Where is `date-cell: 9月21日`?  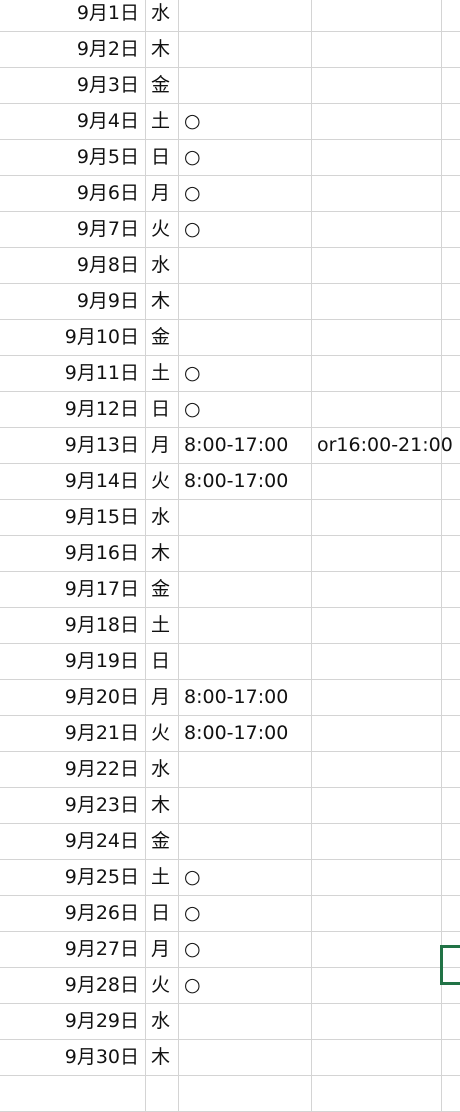 date-cell: 9月21日 is located at coordinates (73, 733).